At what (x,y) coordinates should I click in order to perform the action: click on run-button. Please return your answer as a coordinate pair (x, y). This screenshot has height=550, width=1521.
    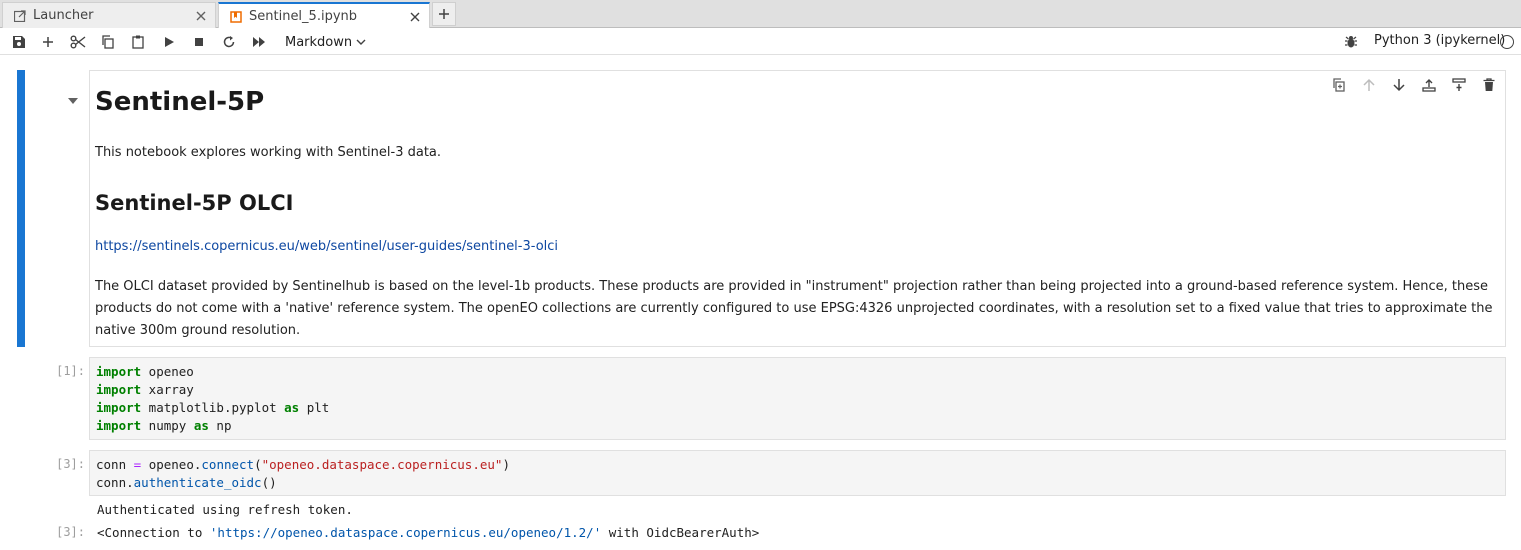
    Looking at the image, I should click on (169, 42).